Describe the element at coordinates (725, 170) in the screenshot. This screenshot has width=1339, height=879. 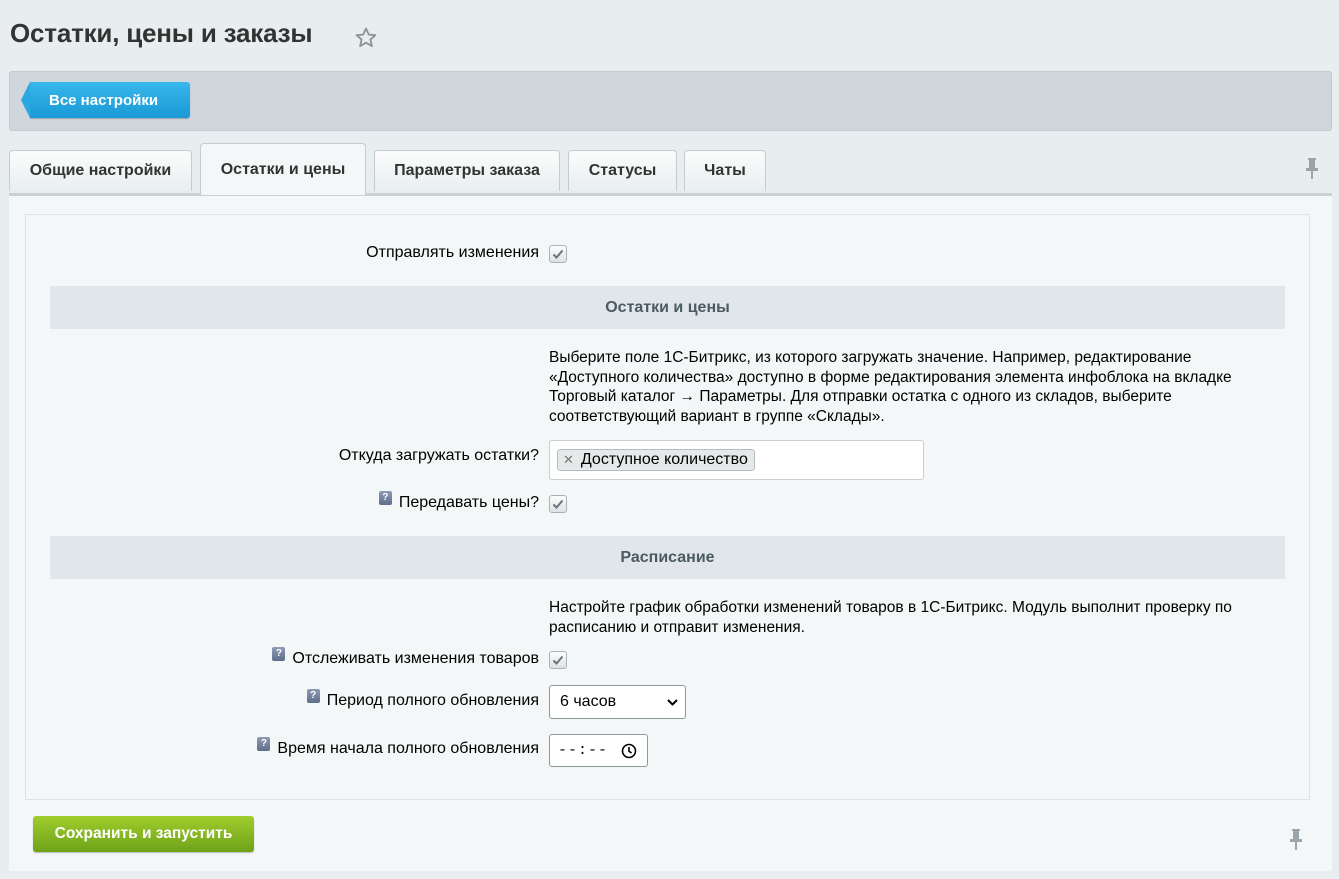
I see `tab-chats: Чаты` at that location.